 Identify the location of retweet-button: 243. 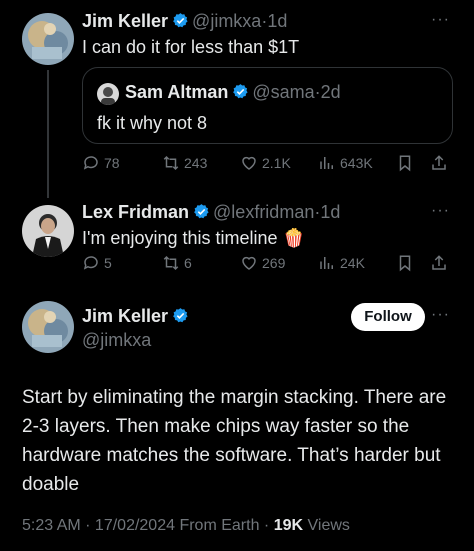
(184, 163).